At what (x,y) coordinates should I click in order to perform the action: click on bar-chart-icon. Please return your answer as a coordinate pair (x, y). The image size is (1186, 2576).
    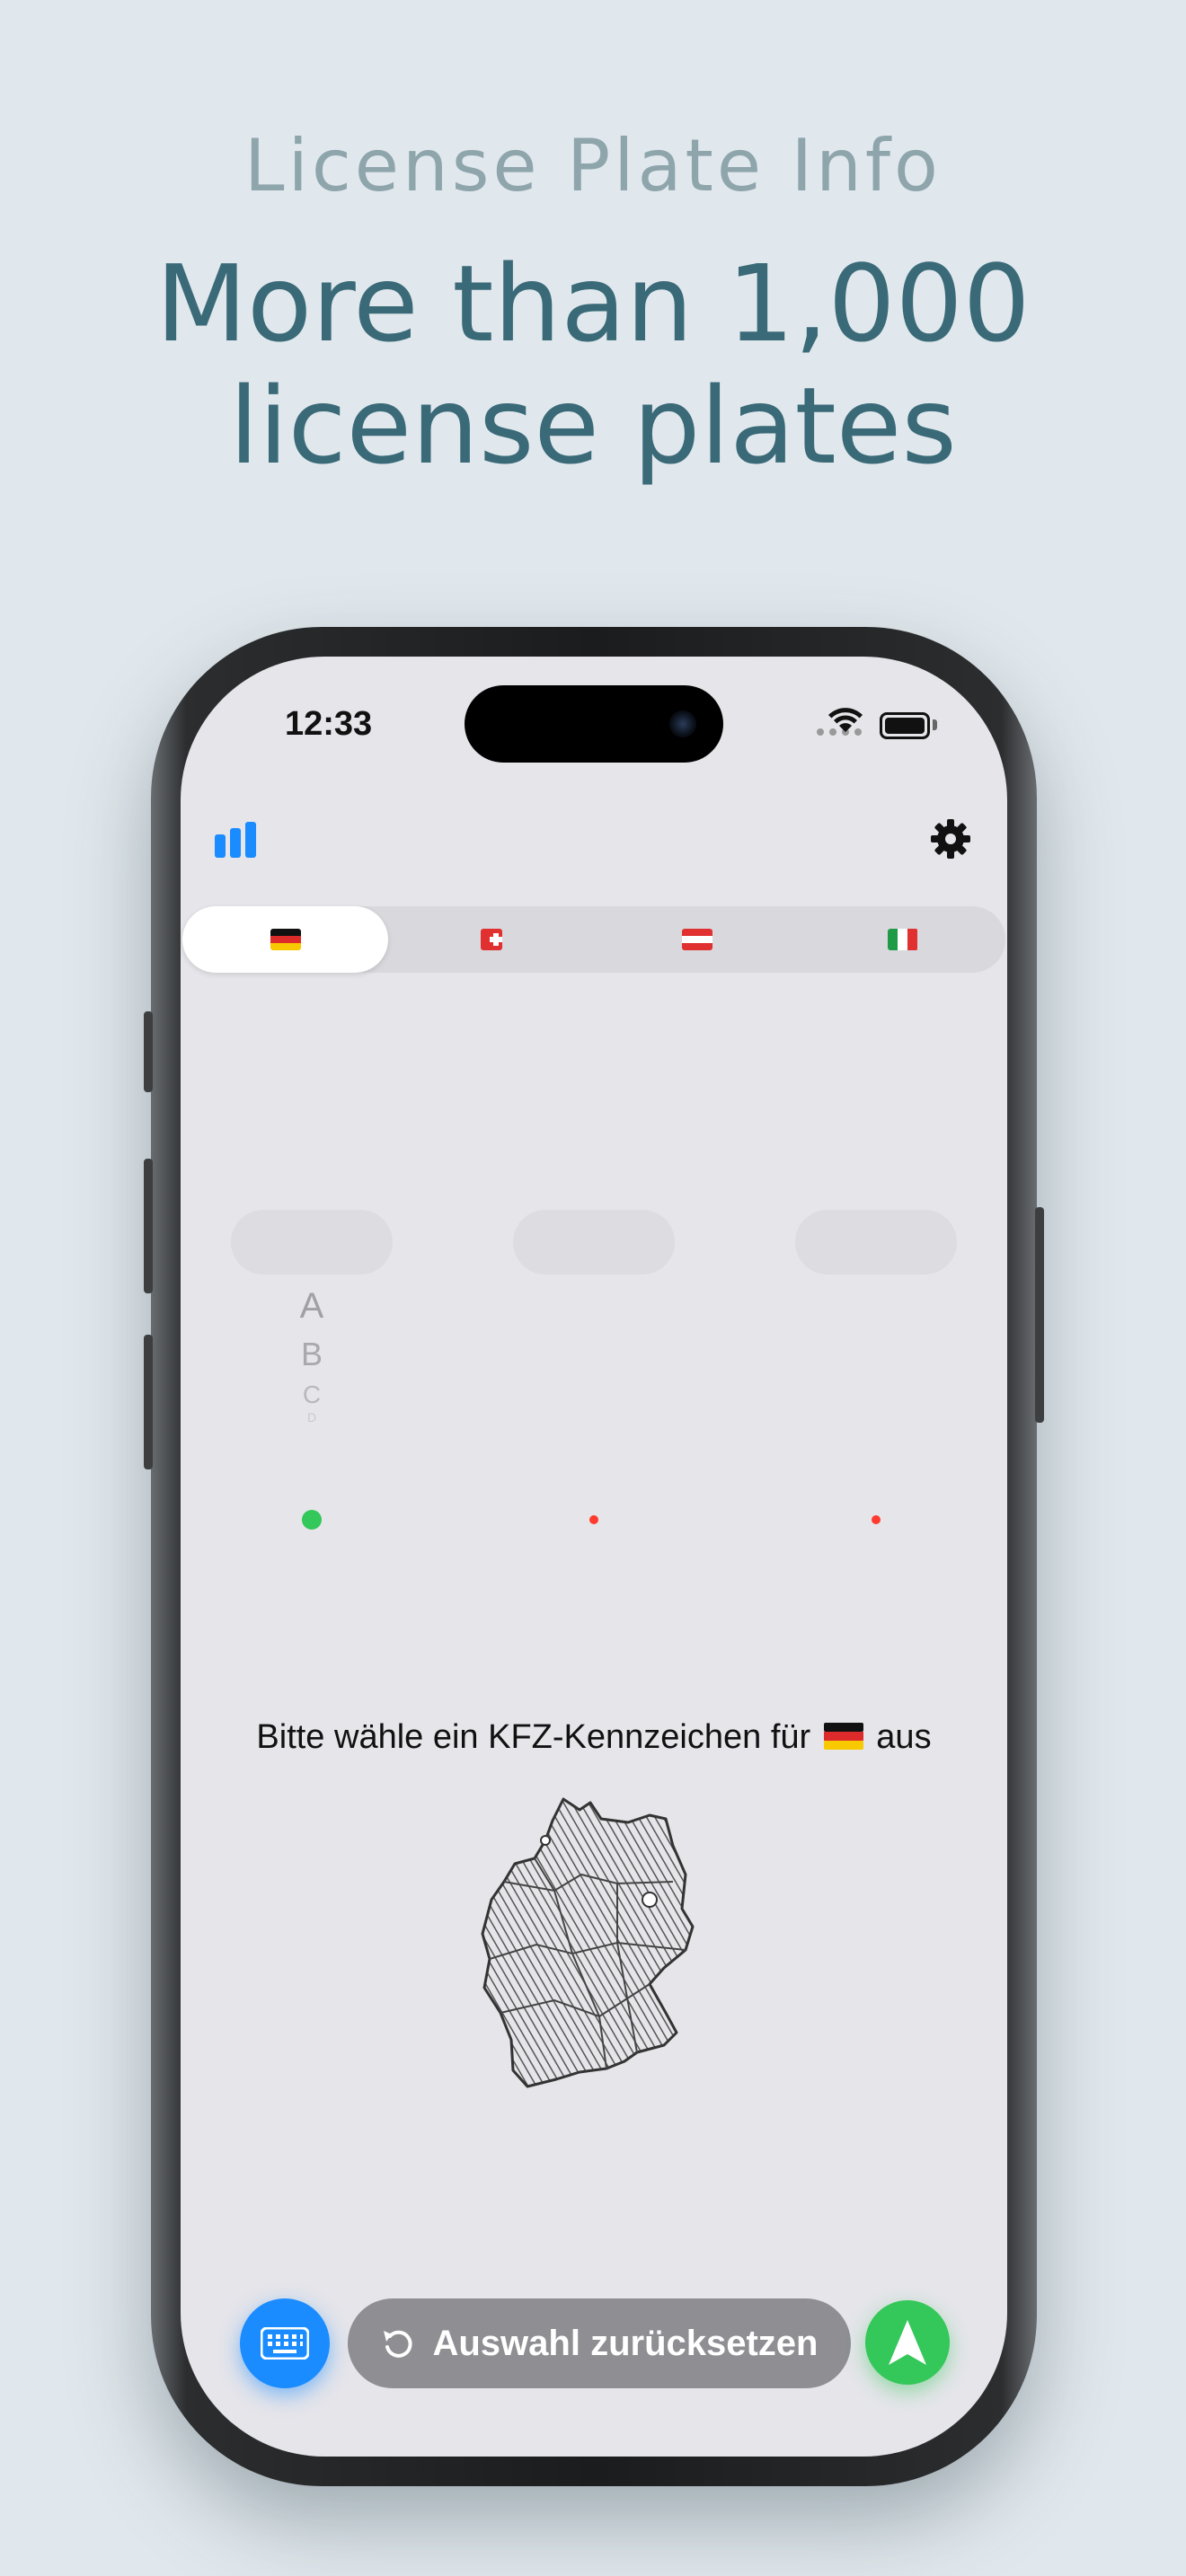
    Looking at the image, I should click on (236, 840).